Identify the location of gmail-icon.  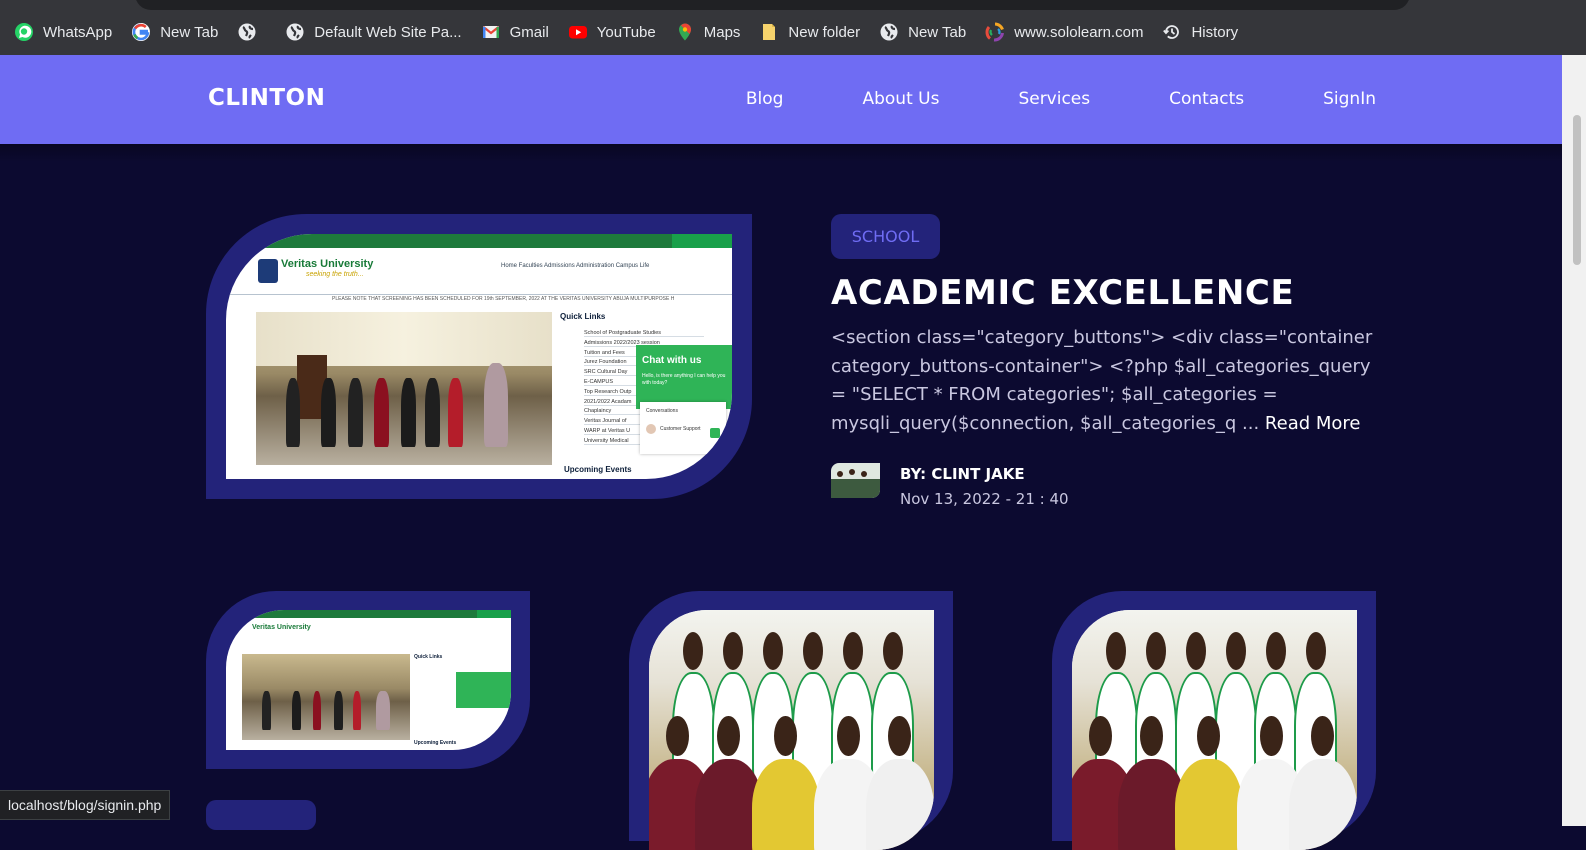
(491, 32).